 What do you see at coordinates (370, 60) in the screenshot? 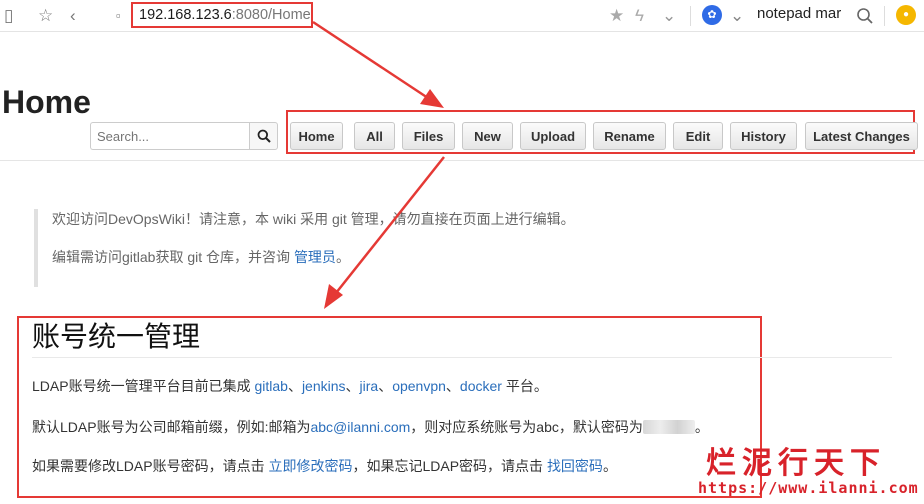
I see `arrow-url-to-nav` at bounding box center [370, 60].